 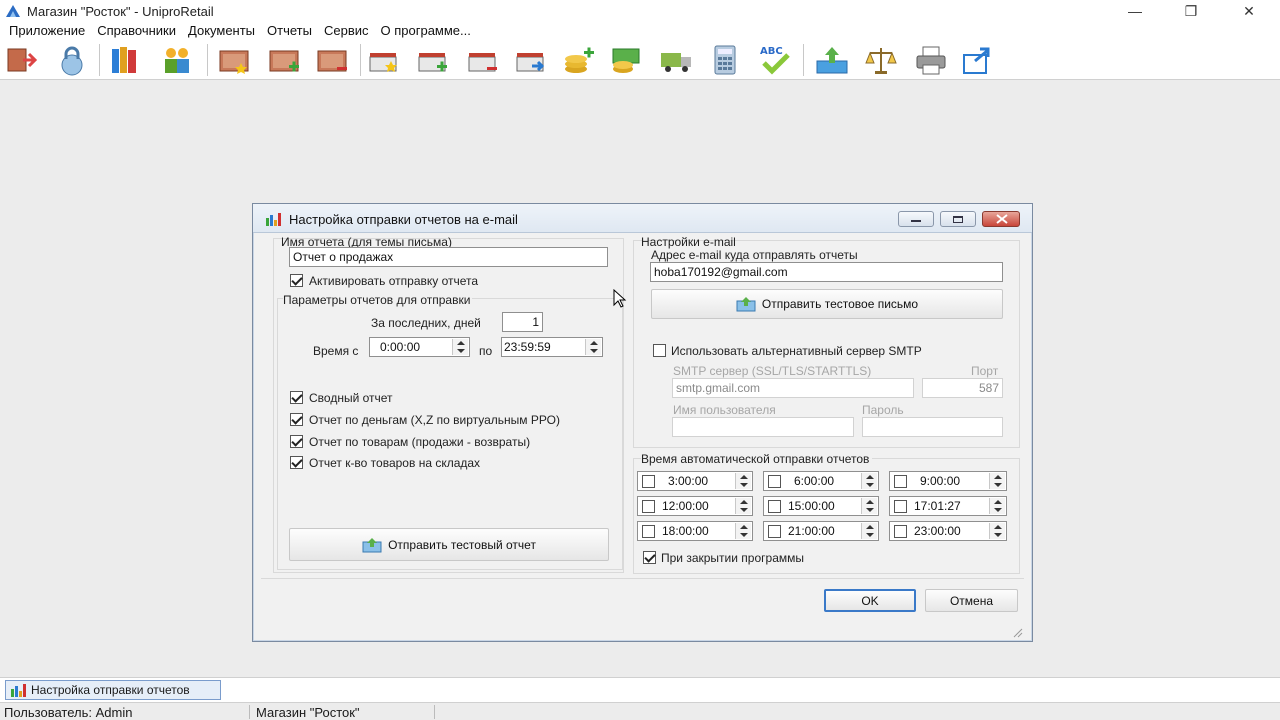 I want to click on upload-icon, so click(x=832, y=60).